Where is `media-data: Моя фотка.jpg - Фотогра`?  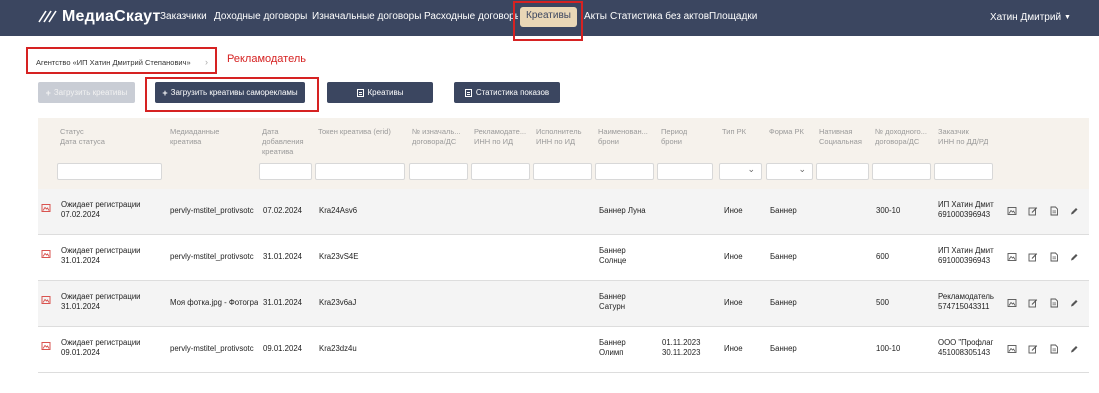
media-data: Моя фотка.jpg - Фотогра is located at coordinates (214, 302).